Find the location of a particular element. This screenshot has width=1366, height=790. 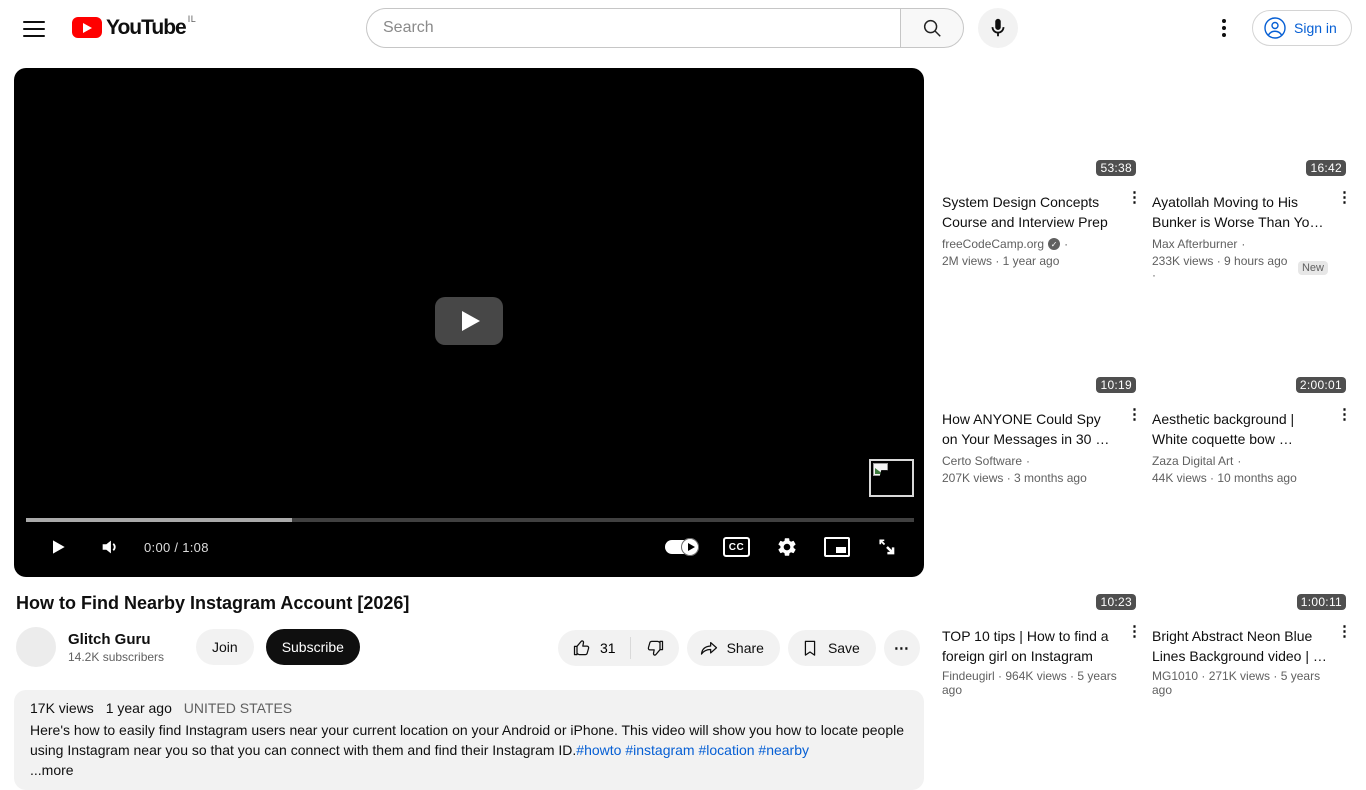

gear-icon is located at coordinates (787, 547).